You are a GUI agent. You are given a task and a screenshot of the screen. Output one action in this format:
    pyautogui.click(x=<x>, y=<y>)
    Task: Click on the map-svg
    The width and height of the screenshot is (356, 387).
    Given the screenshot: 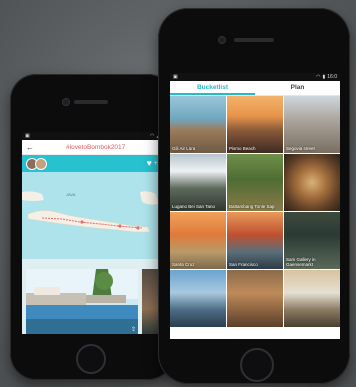 What is the action you would take?
    pyautogui.click(x=90, y=212)
    